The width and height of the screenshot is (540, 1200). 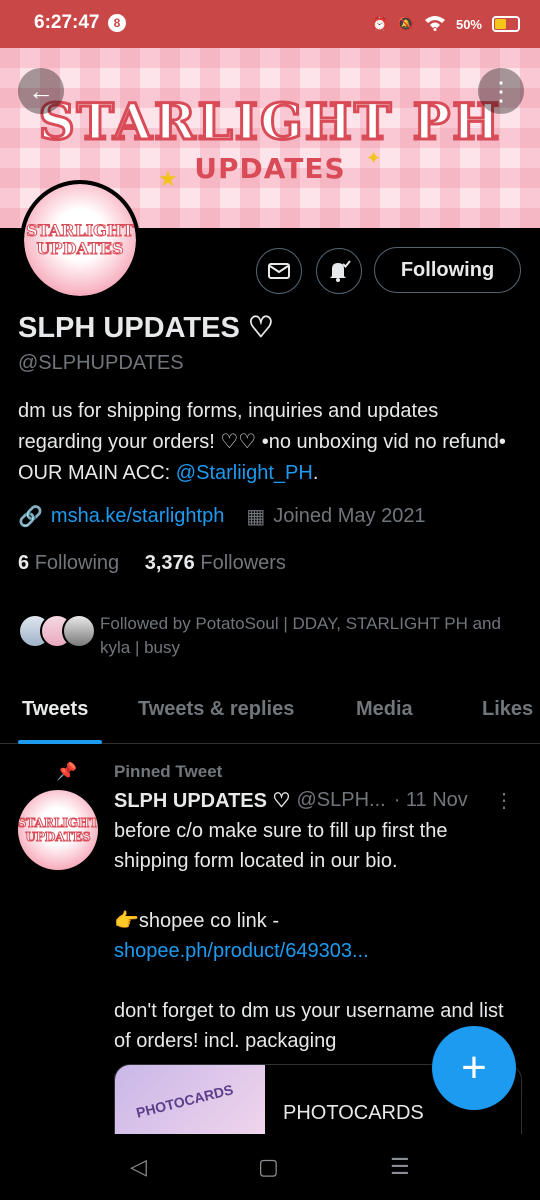 I want to click on calendar-icon: ▦, so click(x=256, y=517).